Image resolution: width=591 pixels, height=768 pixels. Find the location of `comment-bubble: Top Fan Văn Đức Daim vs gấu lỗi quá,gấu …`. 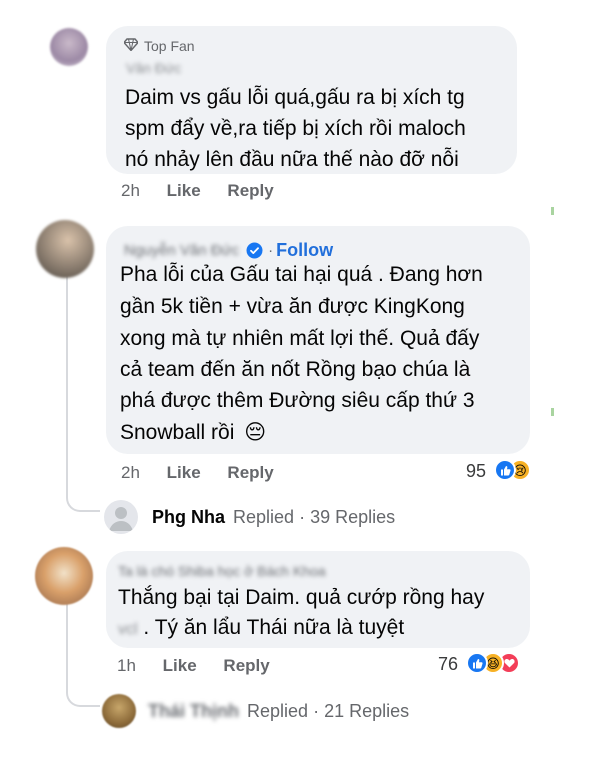

comment-bubble: Top Fan Văn Đức Daim vs gấu lỗi quá,gấu … is located at coordinates (311, 100).